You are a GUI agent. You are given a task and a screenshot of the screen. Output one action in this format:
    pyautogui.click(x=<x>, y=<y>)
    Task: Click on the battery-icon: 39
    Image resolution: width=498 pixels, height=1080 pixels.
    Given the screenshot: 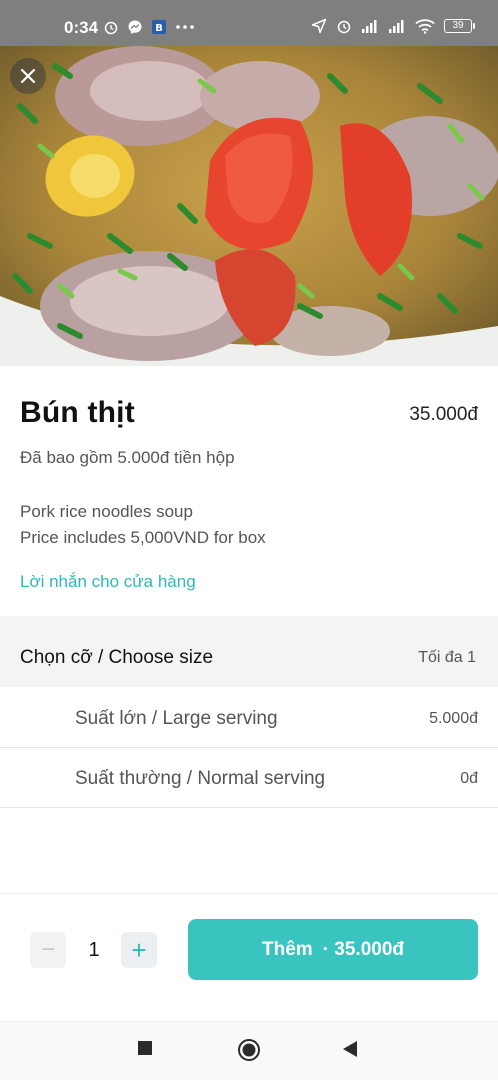 What is the action you would take?
    pyautogui.click(x=459, y=26)
    